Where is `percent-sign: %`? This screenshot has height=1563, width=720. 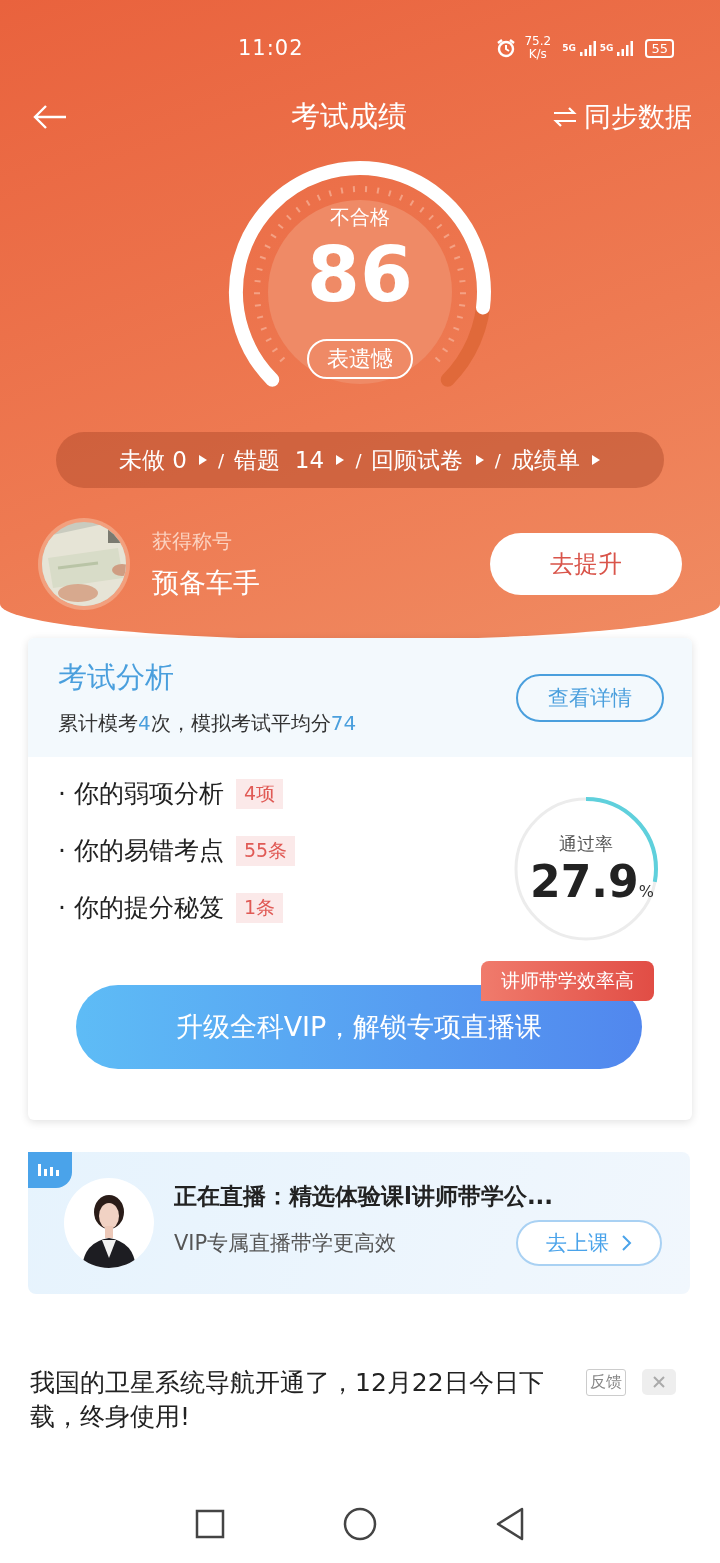
percent-sign: % is located at coordinates (646, 891).